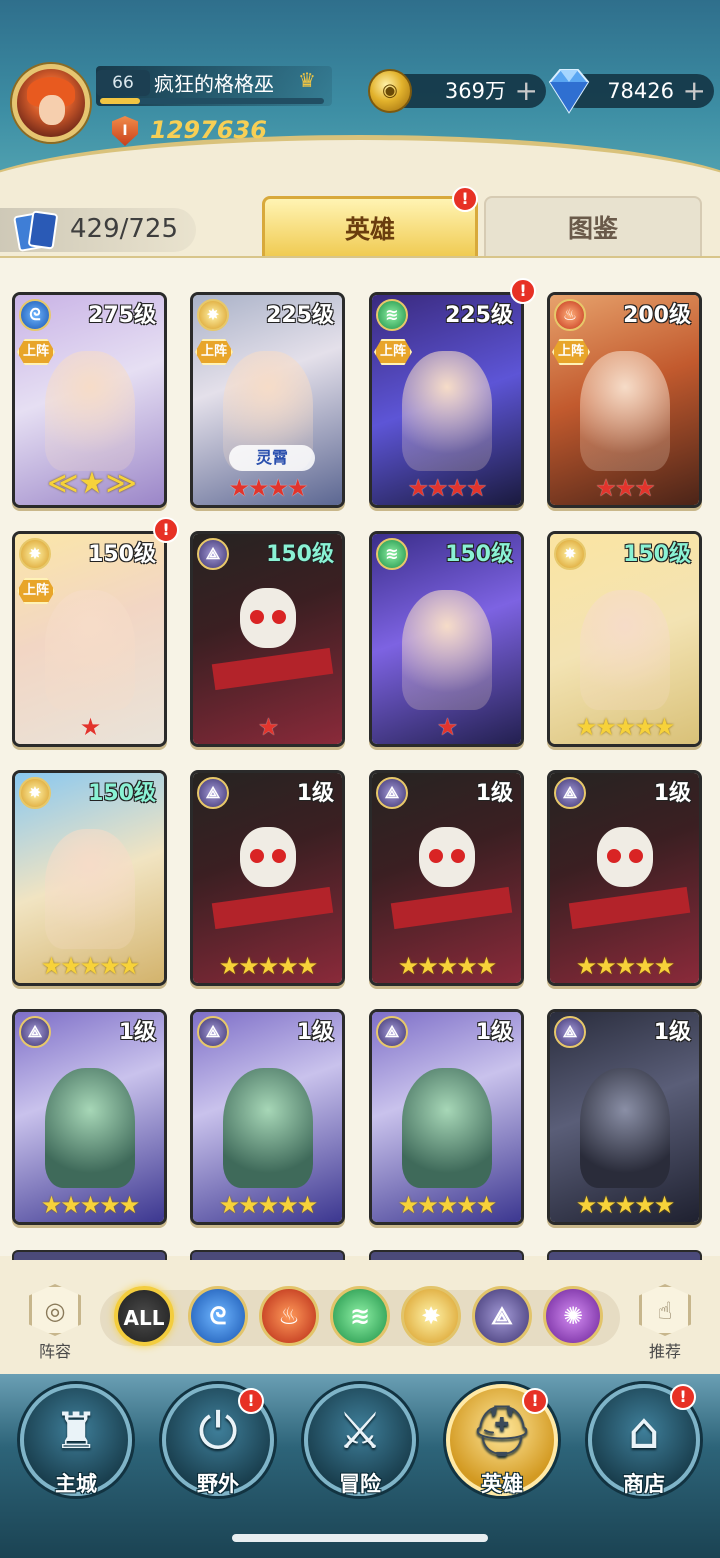  I want to click on nav-main-city-label: 主城, so click(76, 1484).